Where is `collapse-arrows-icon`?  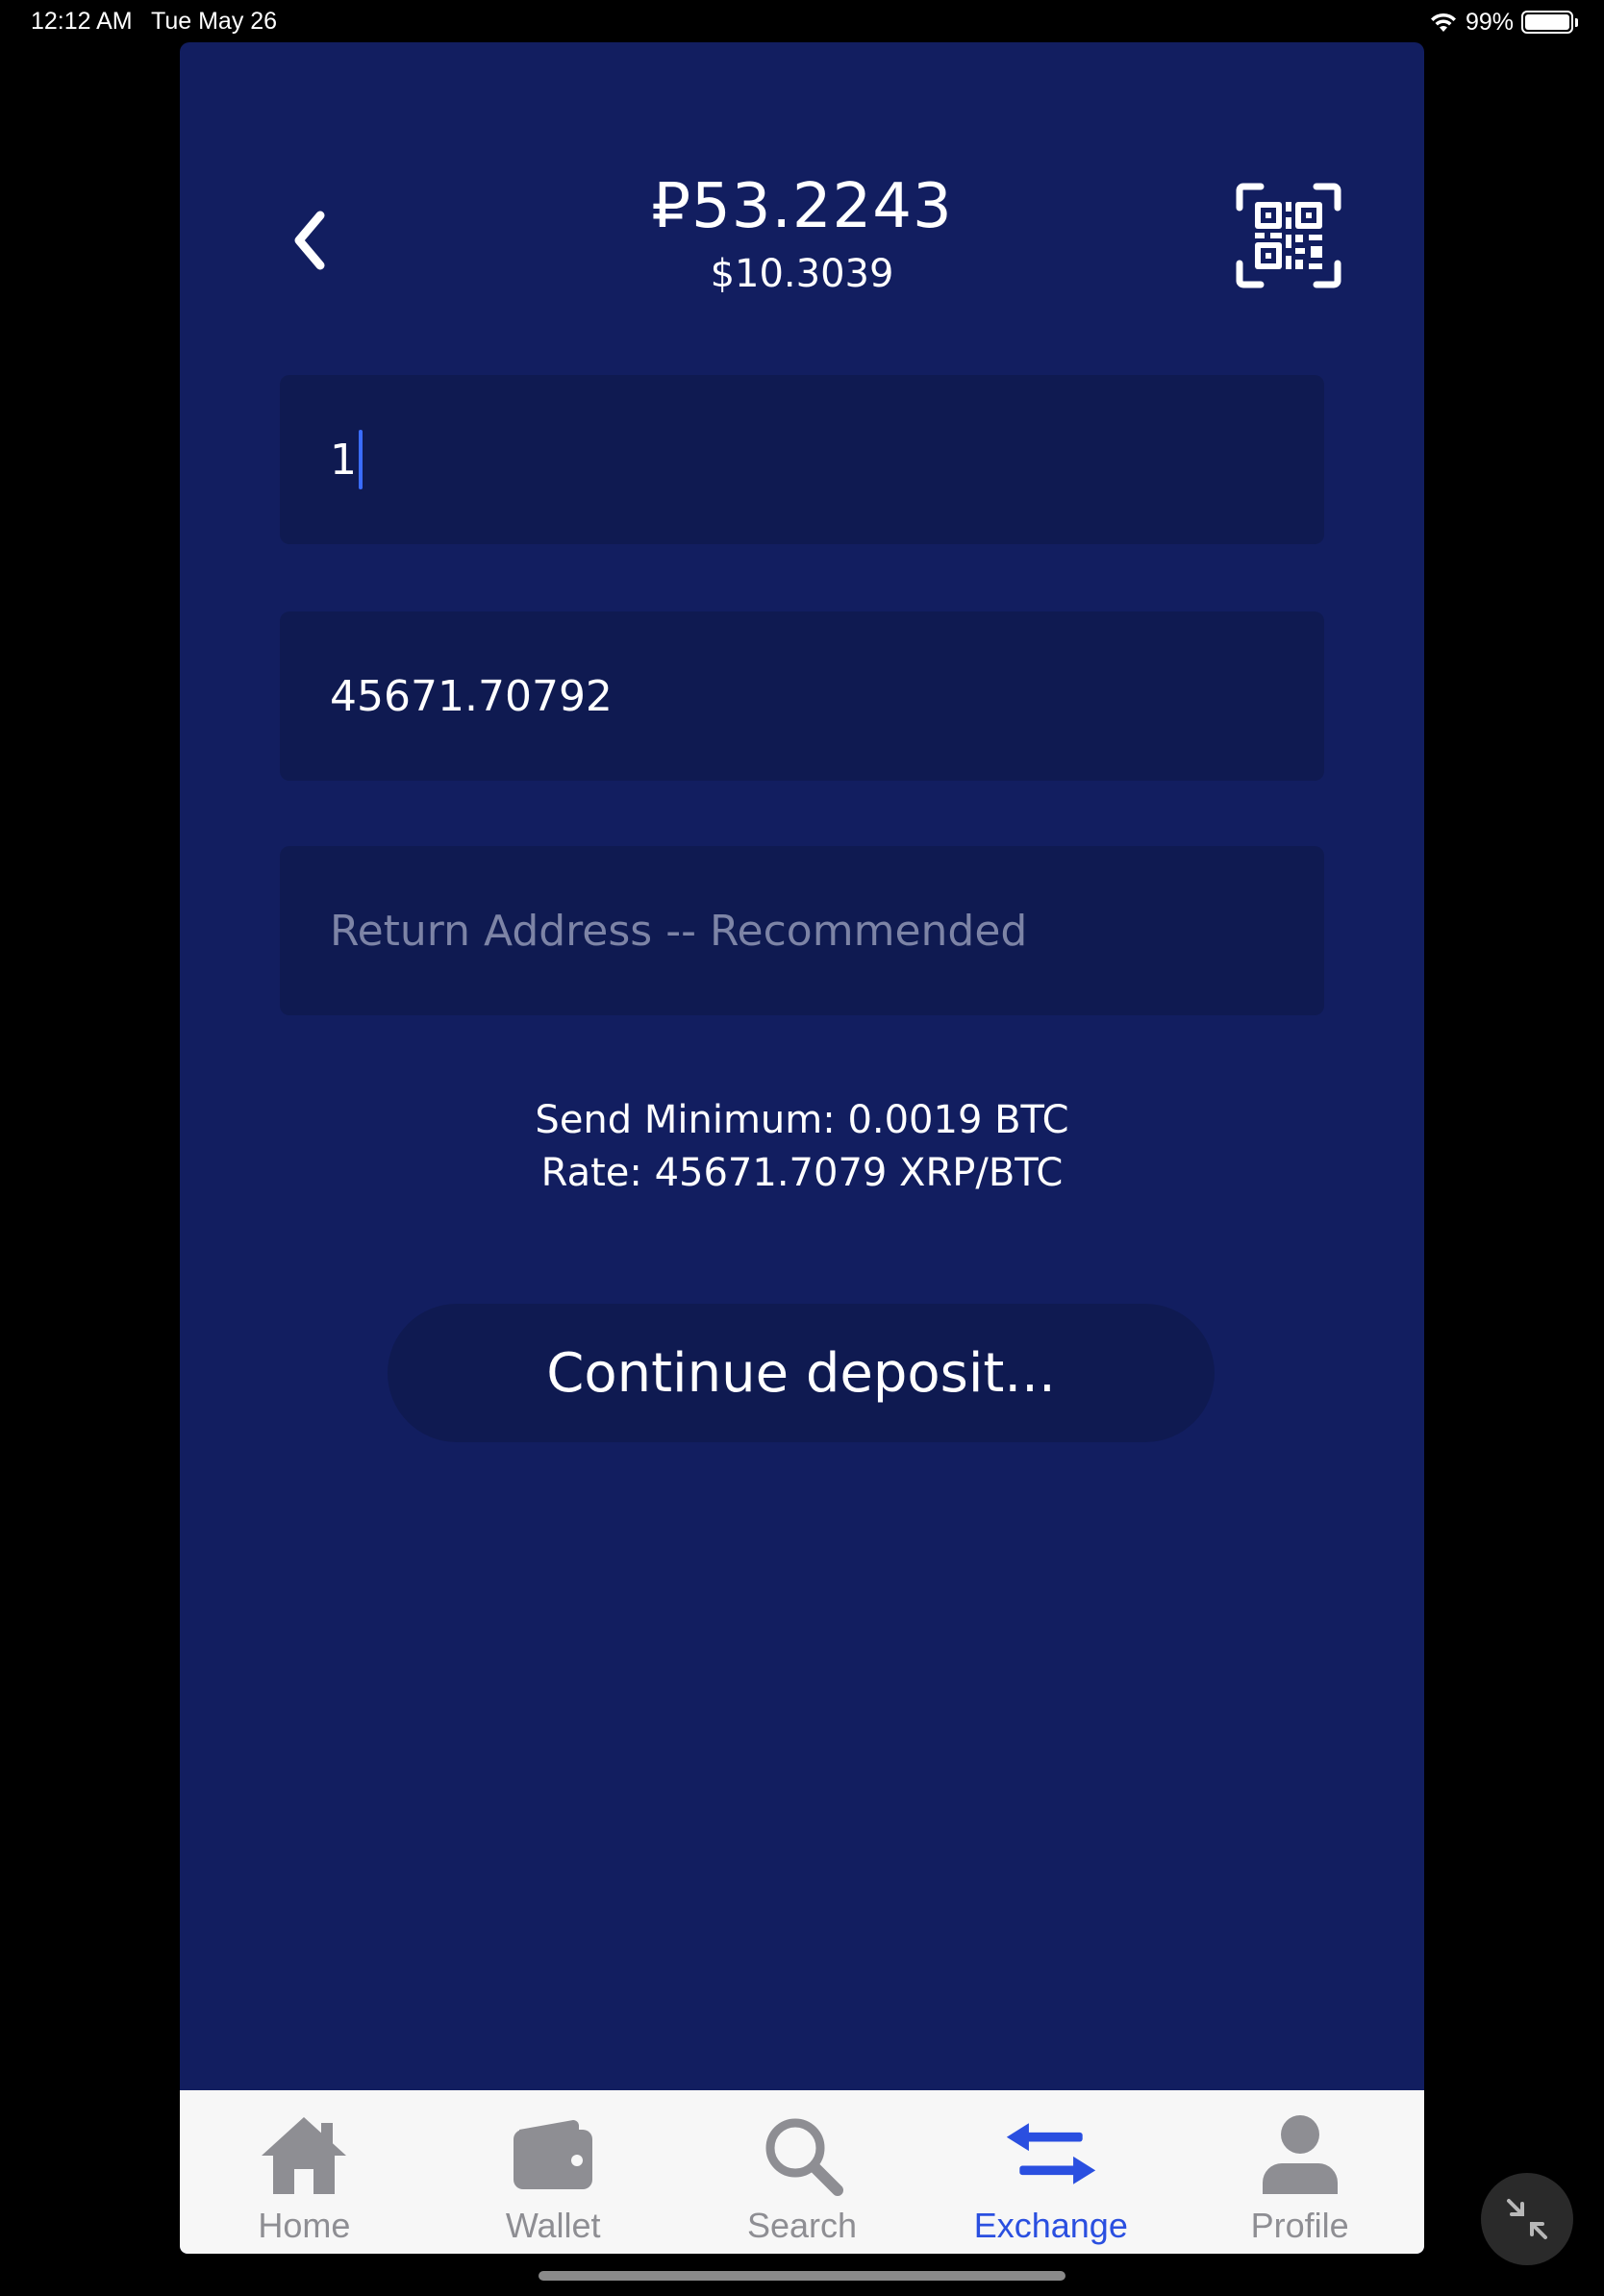
collapse-arrows-icon is located at coordinates (1527, 2219).